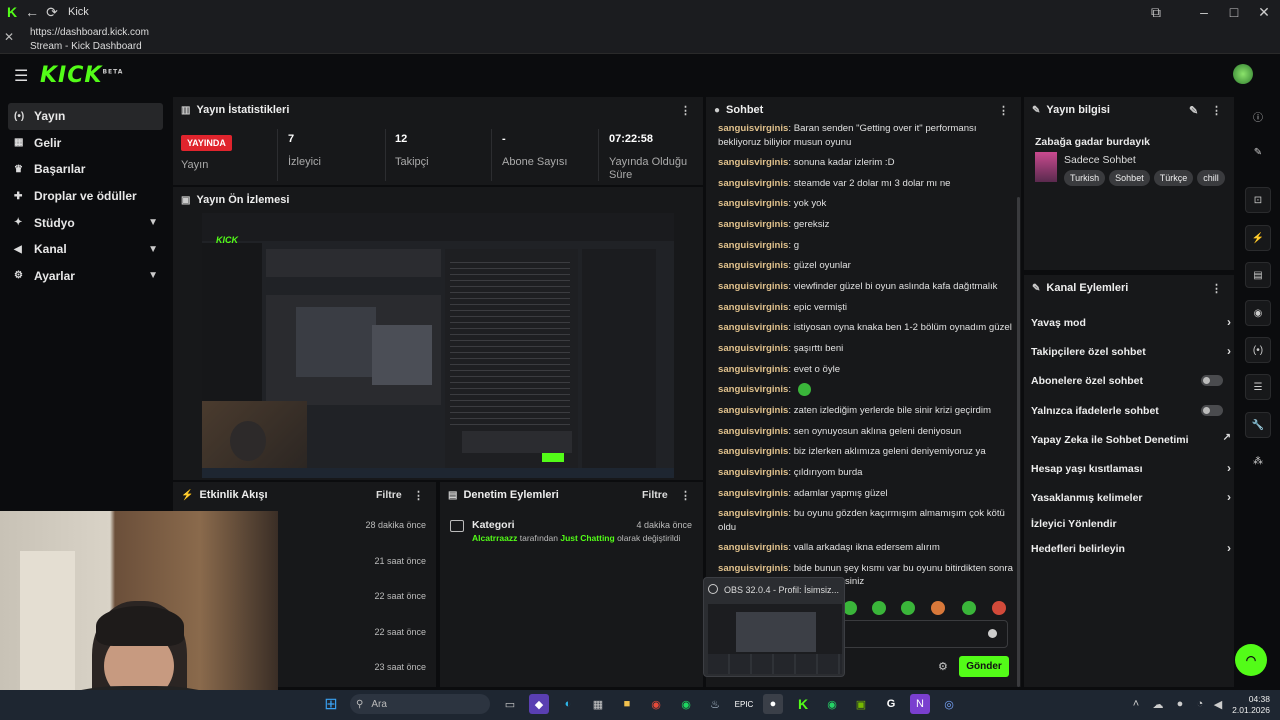 The height and width of the screenshot is (720, 1280). I want to click on clipboard-icon: ▤, so click(1258, 275).